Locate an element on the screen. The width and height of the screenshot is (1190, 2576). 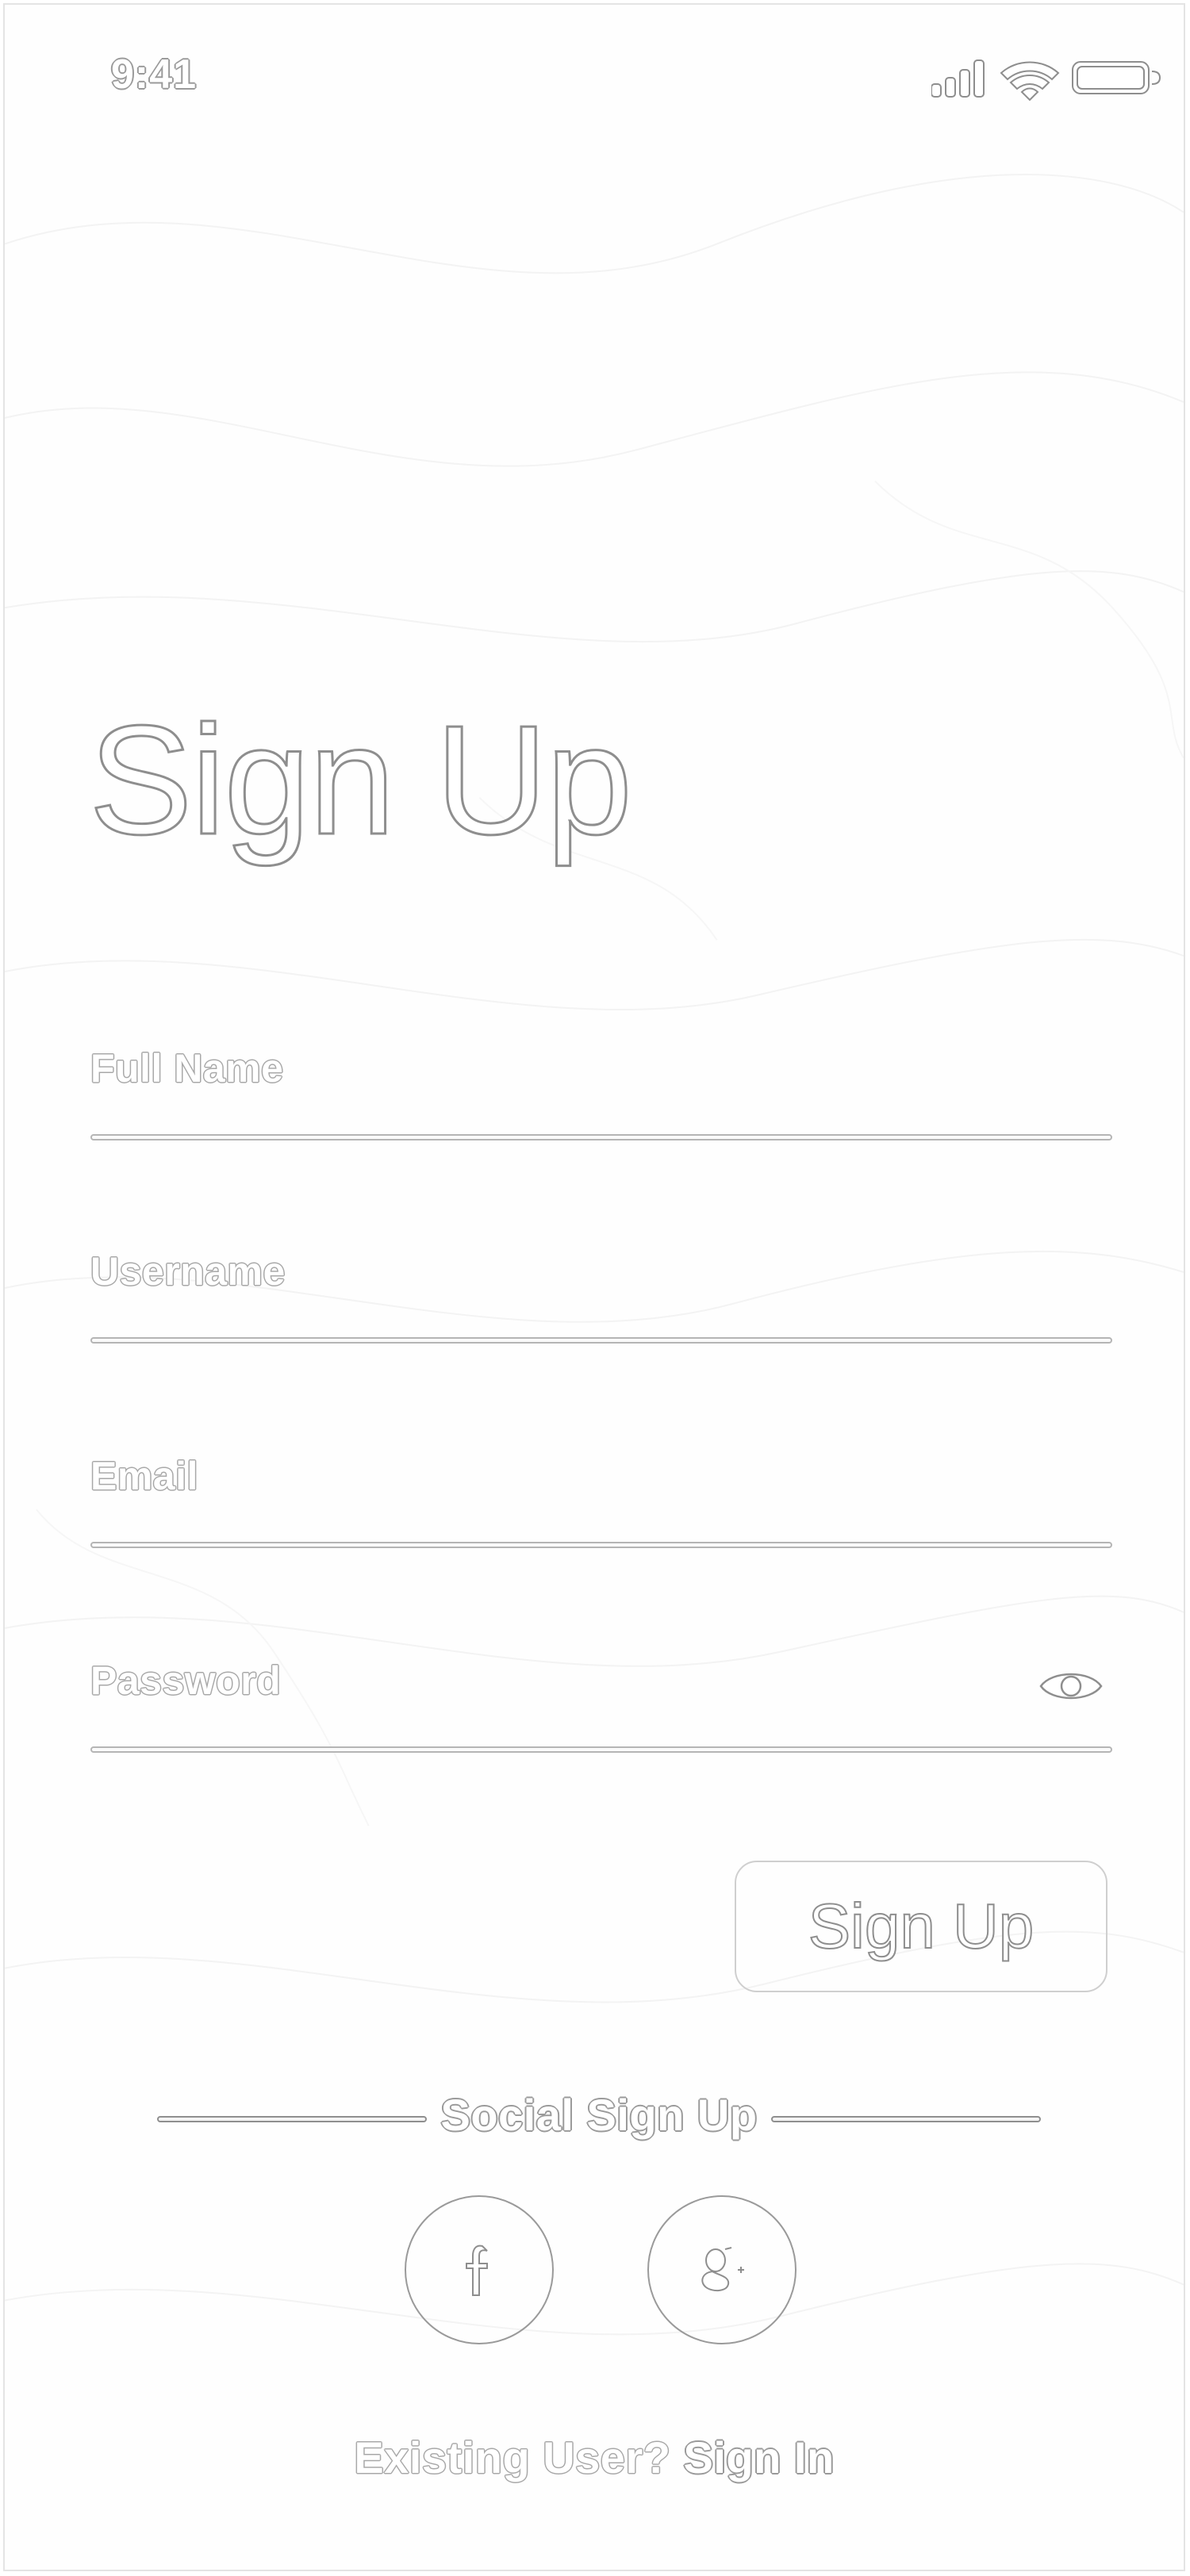
email-underline is located at coordinates (601, 1545).